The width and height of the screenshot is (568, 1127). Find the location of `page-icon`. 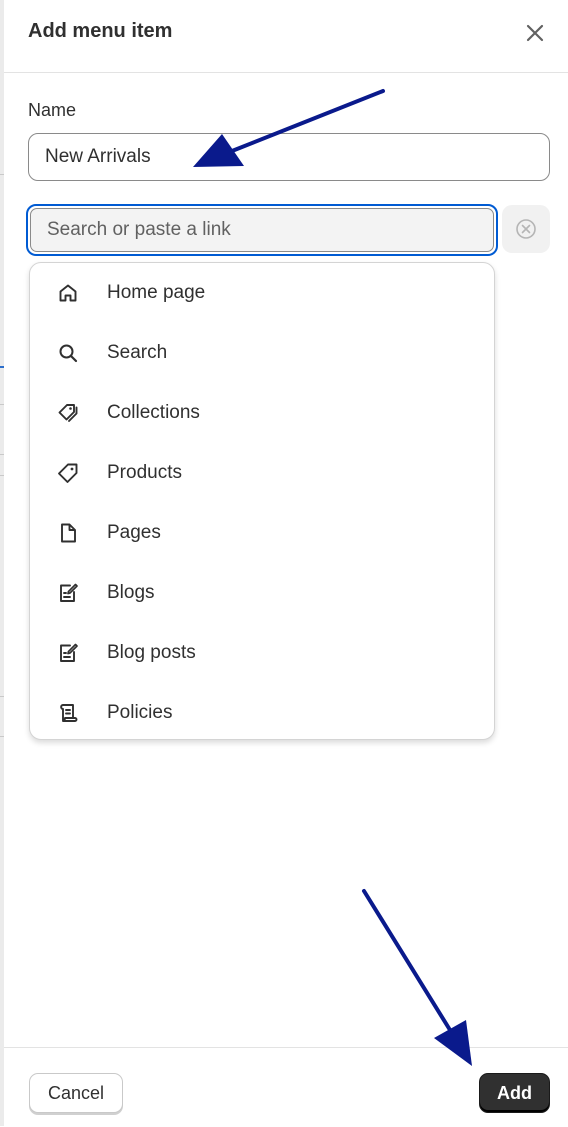

page-icon is located at coordinates (68, 533).